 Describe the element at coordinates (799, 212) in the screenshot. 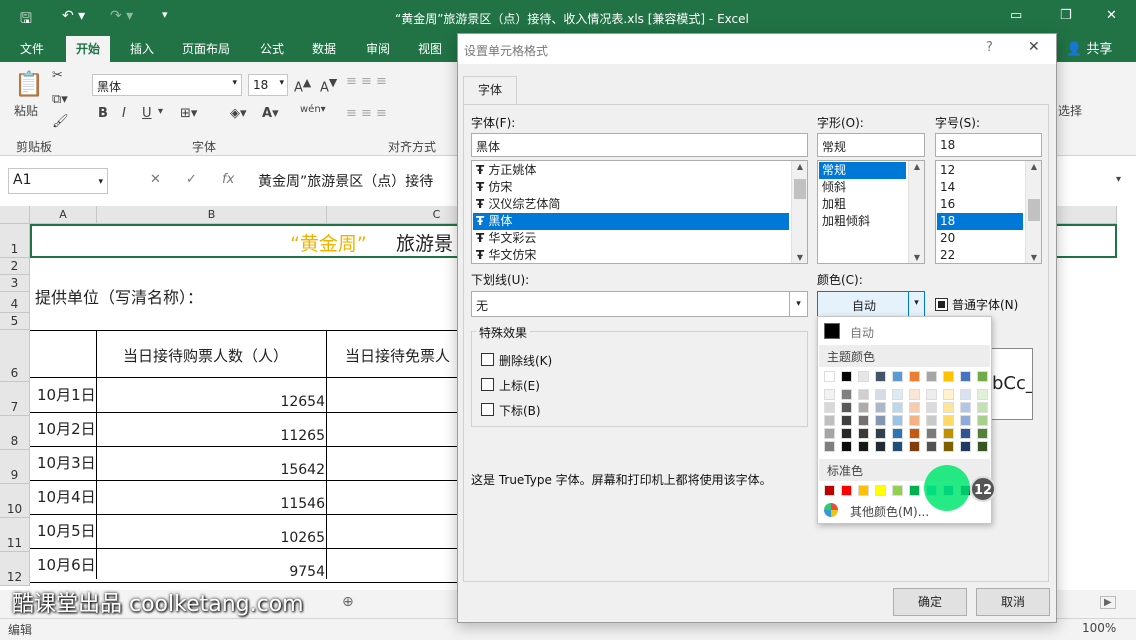

I see `font-list-scrollbar: ▲ ▼` at that location.